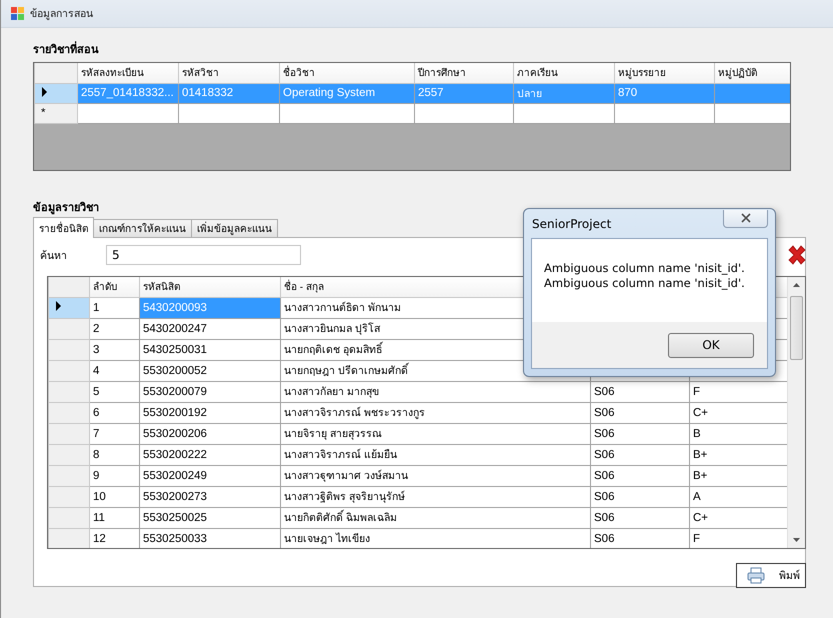 The width and height of the screenshot is (833, 618). What do you see at coordinates (43, 113) in the screenshot?
I see `new-row-marker: *` at bounding box center [43, 113].